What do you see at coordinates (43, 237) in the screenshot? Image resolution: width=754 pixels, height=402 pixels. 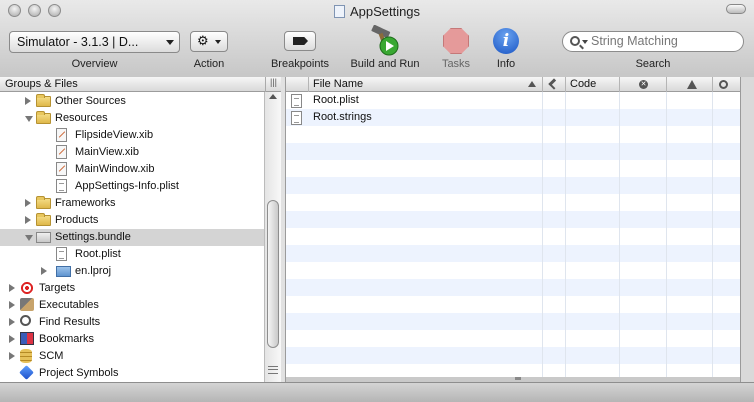 I see `bundle-icon` at bounding box center [43, 237].